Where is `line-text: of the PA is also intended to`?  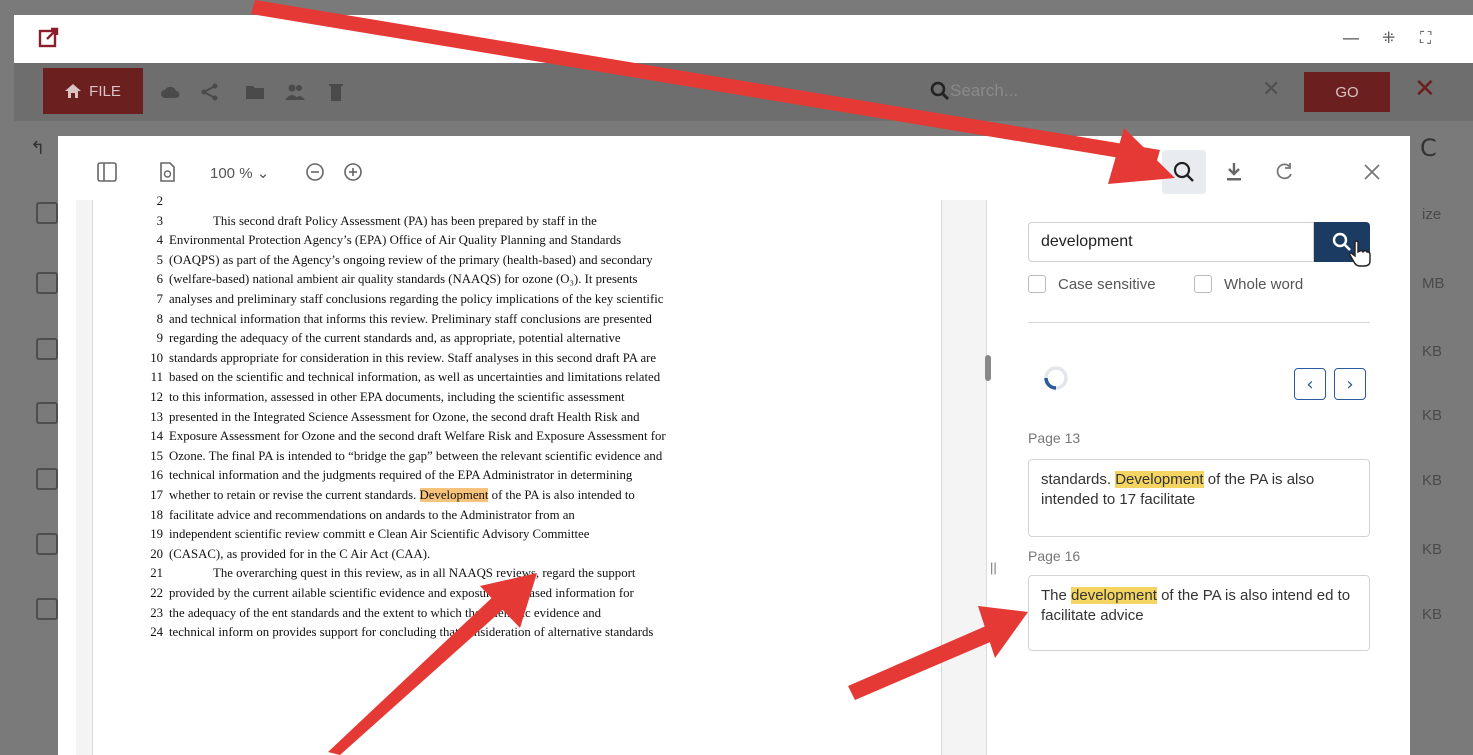 line-text: of the PA is also intended to is located at coordinates (561, 495).